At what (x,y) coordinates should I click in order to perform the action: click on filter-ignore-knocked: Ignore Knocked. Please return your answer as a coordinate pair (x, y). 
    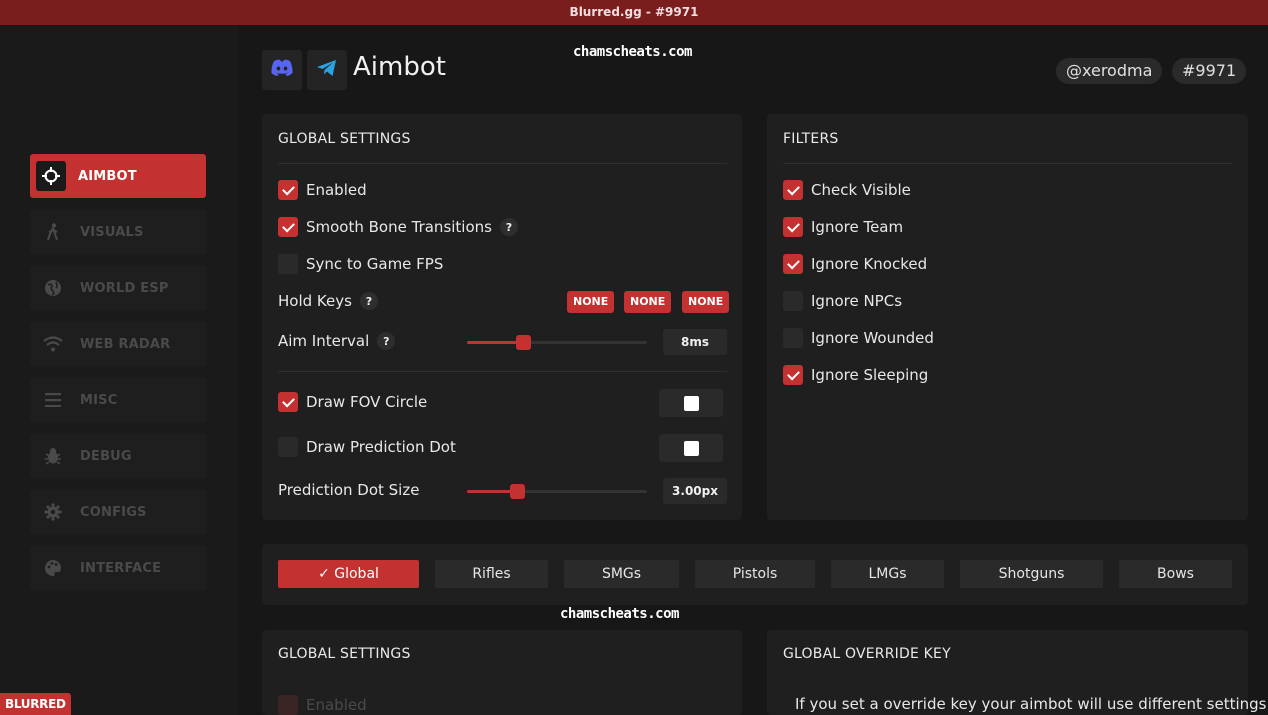
    Looking at the image, I should click on (855, 264).